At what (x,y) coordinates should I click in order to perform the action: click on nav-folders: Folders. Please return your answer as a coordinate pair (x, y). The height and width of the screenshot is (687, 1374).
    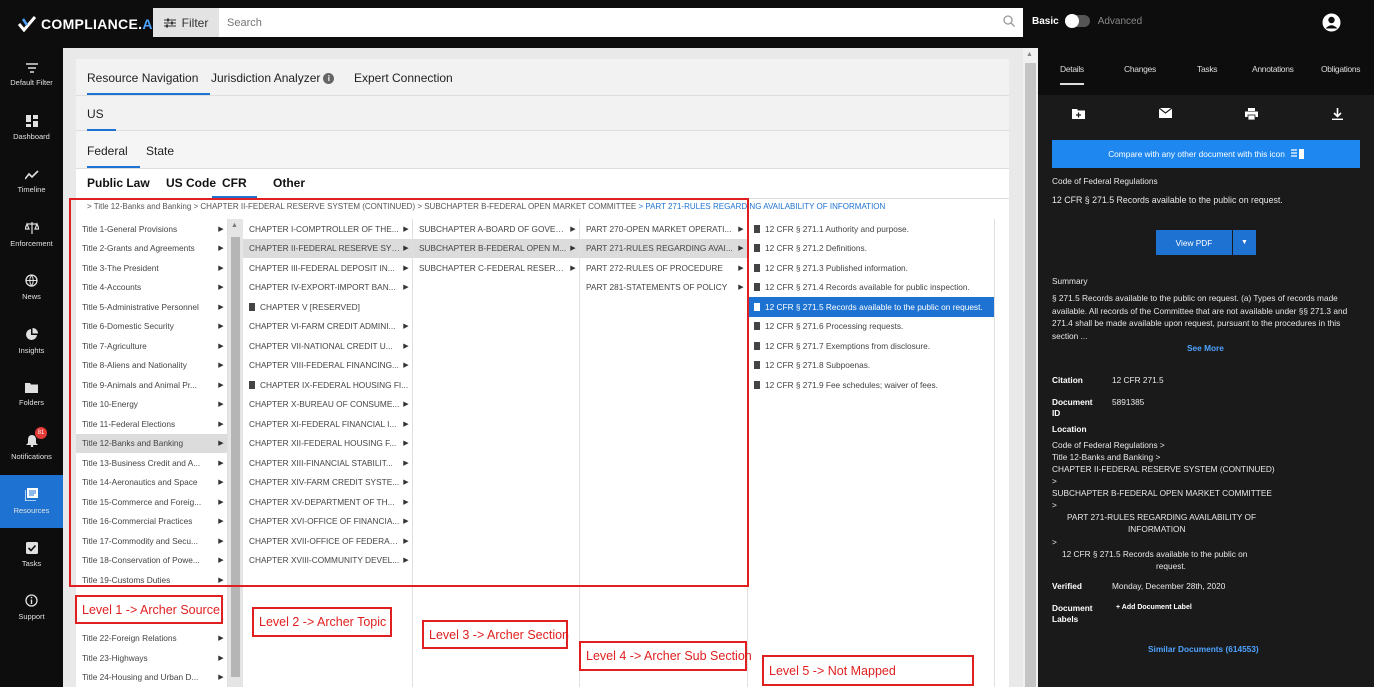
    Looking at the image, I should click on (31, 394).